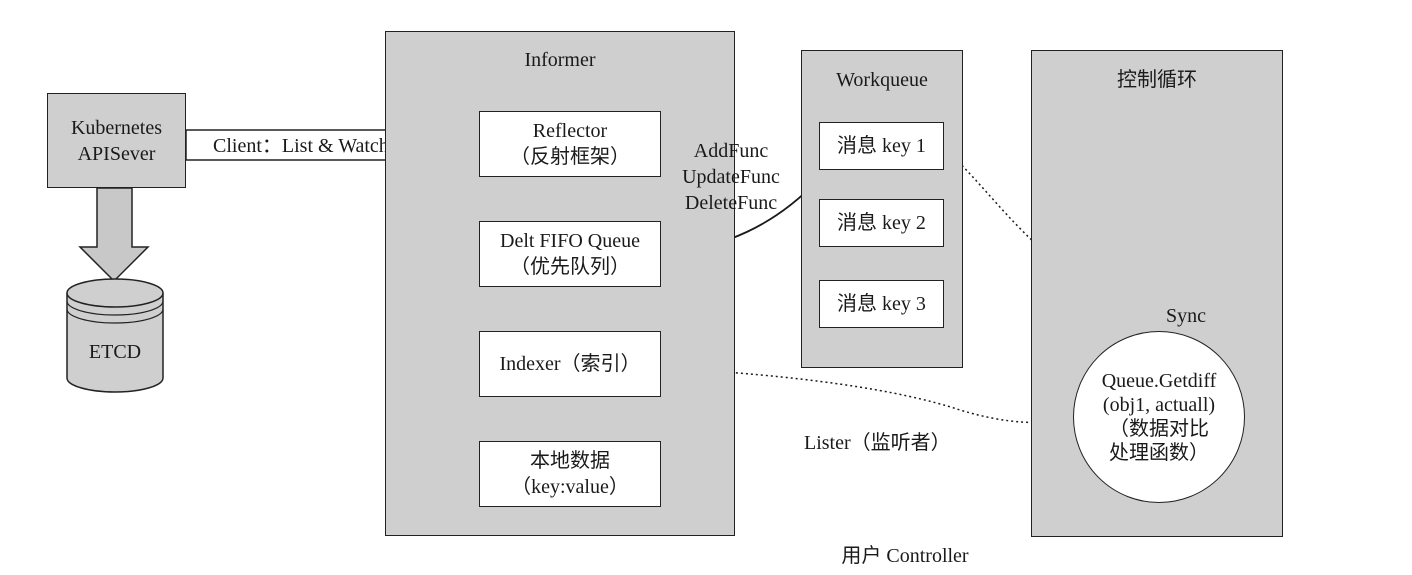 The width and height of the screenshot is (1412, 575). I want to click on api-server-box: Kubernetes APISever, so click(116, 140).